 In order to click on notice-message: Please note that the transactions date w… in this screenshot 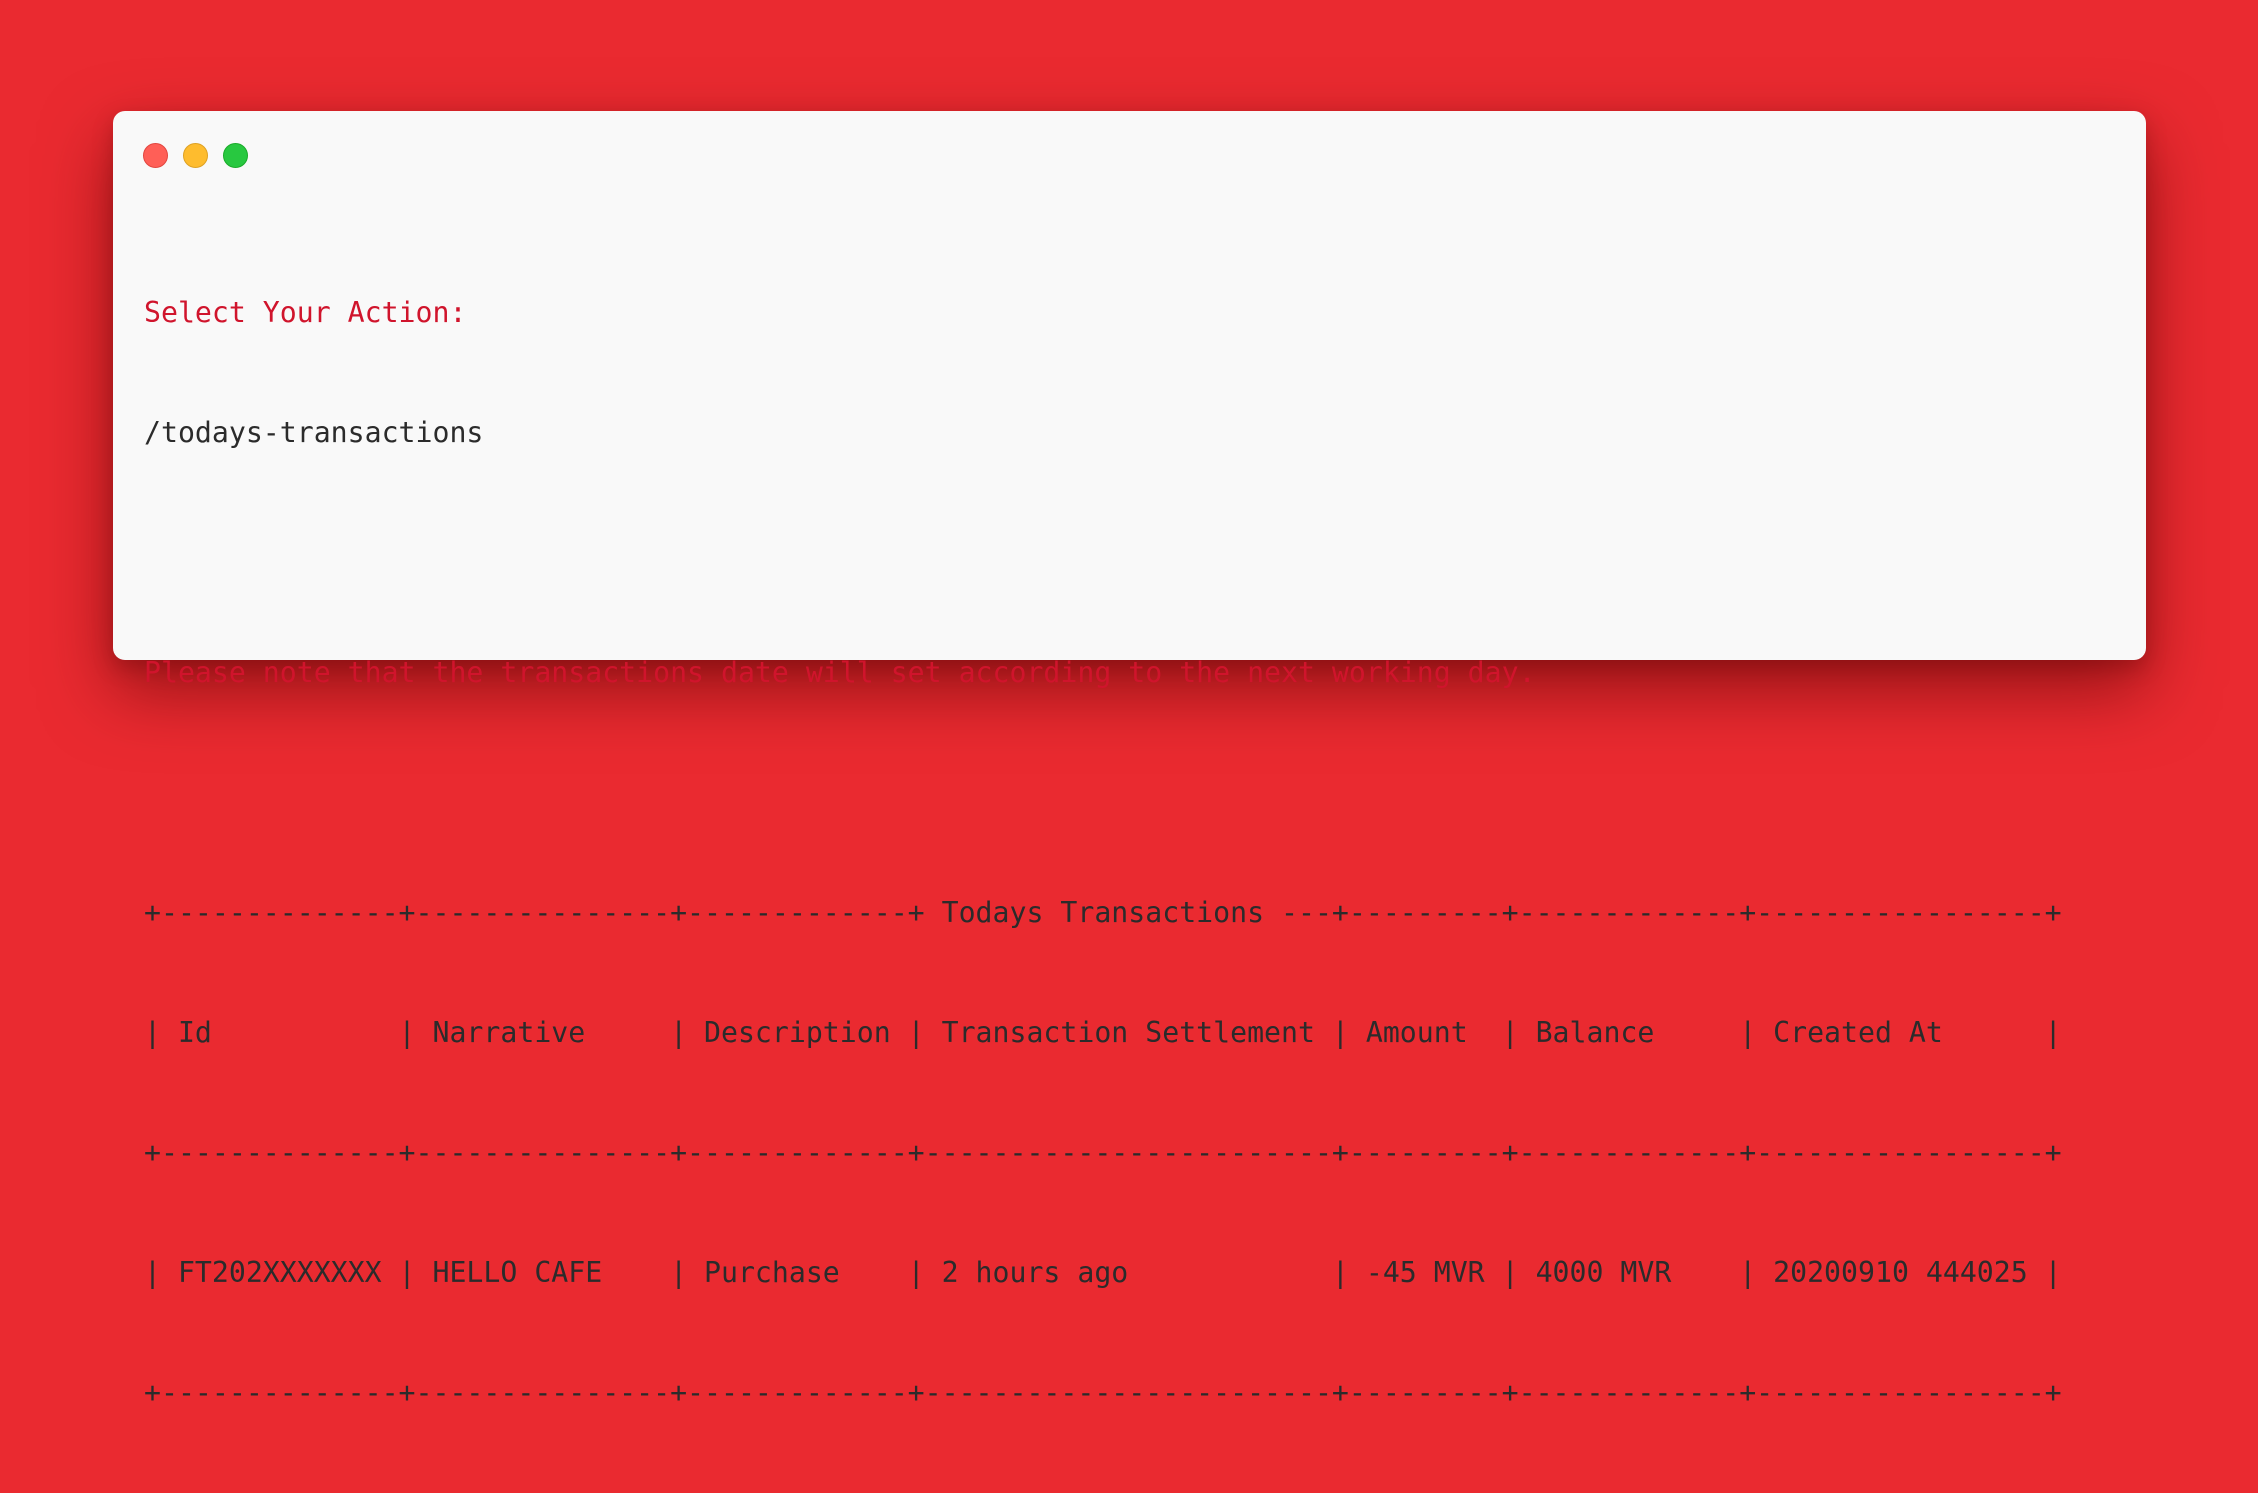, I will do `click(840, 672)`.